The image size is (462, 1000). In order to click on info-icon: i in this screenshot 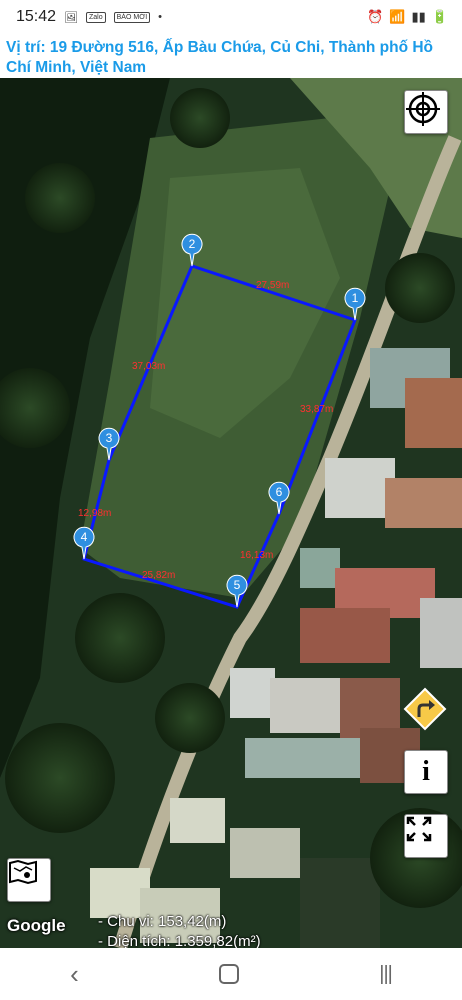, I will do `click(426, 771)`.